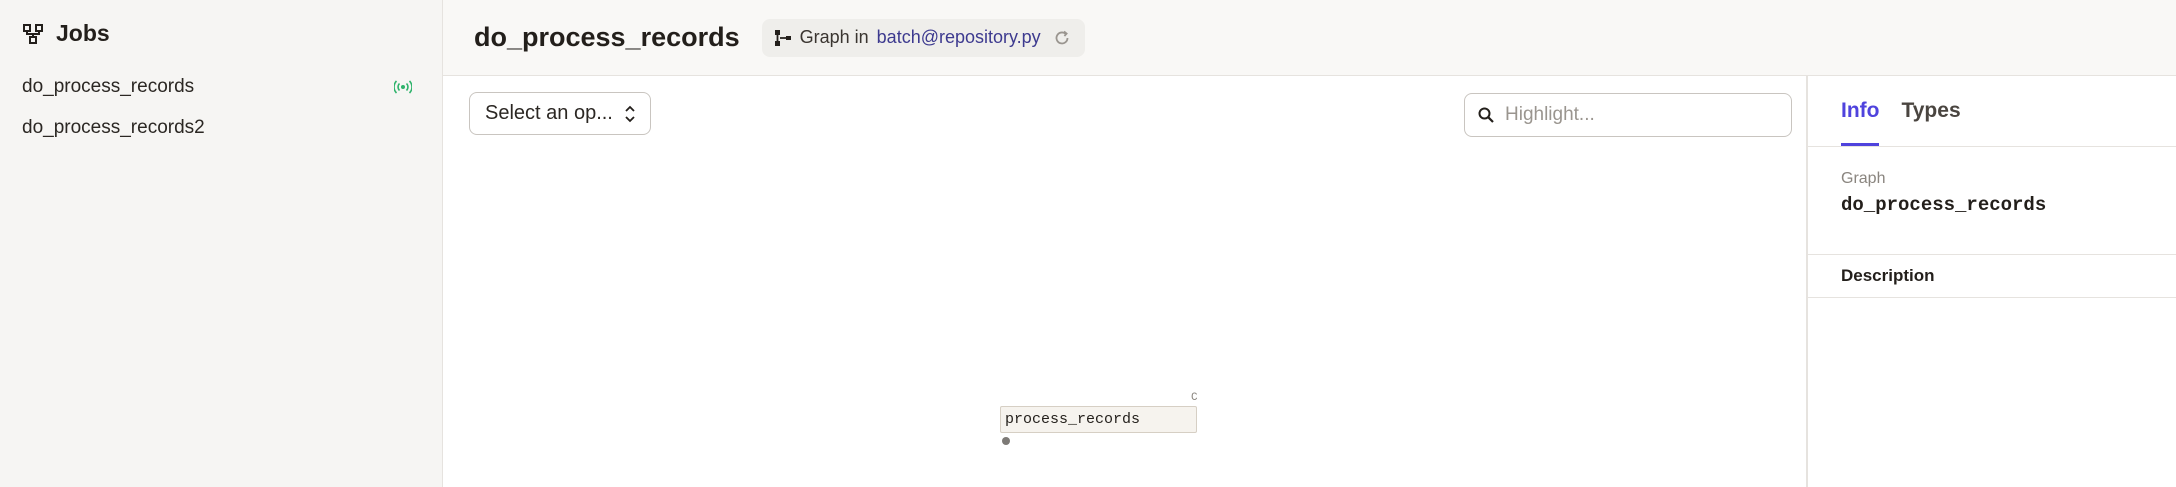 Image resolution: width=2176 pixels, height=487 pixels. Describe the element at coordinates (1992, 111) in the screenshot. I see `details-tabs: Info Types` at that location.